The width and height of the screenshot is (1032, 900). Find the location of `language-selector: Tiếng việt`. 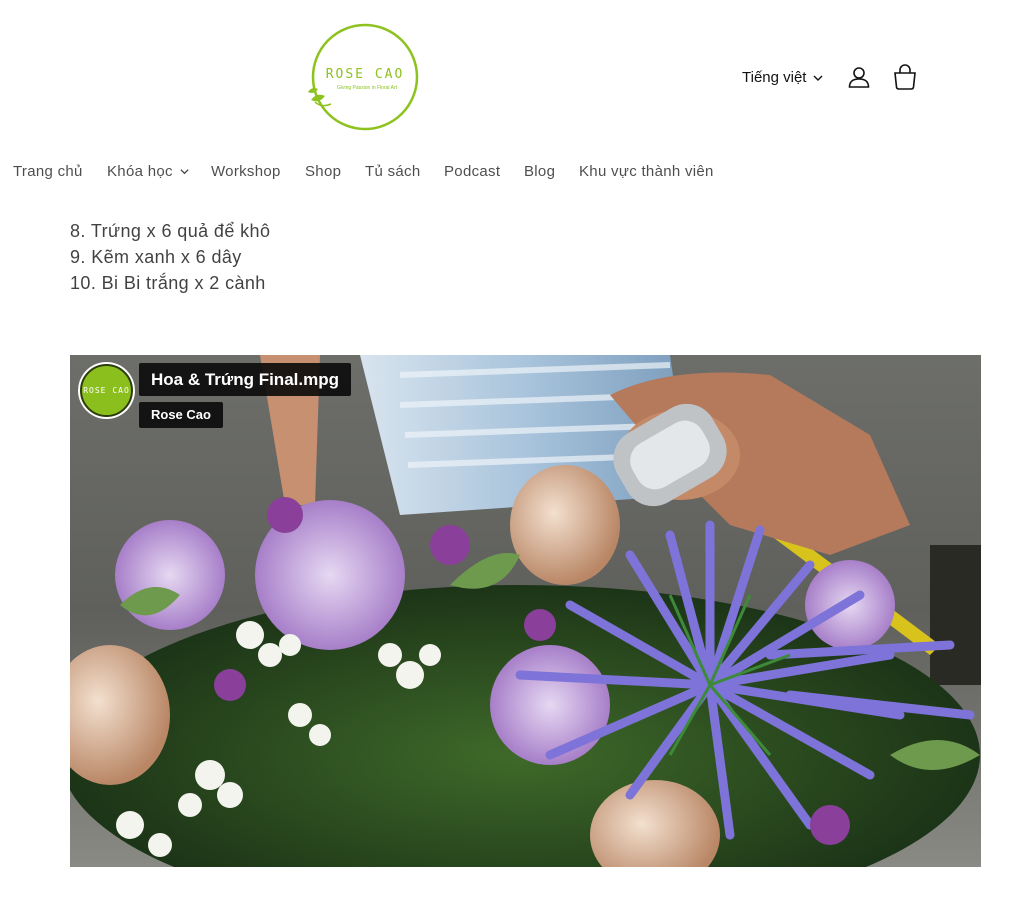

language-selector: Tiếng việt is located at coordinates (783, 77).